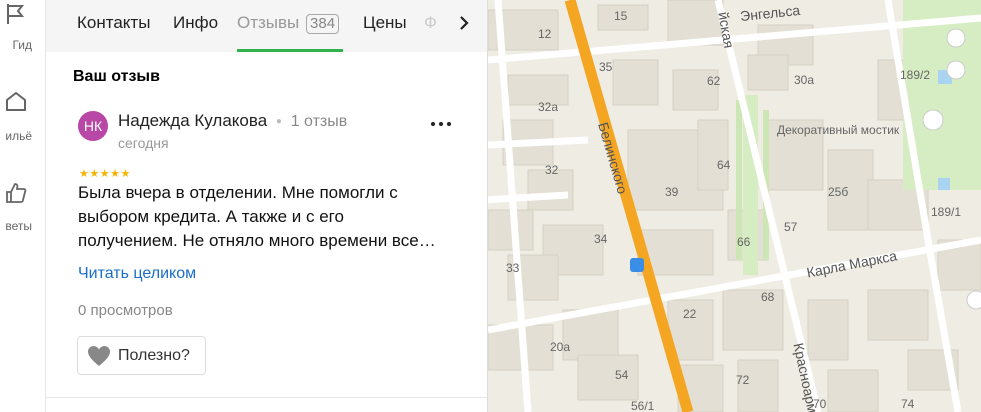  I want to click on house-number: 32а, so click(548, 107).